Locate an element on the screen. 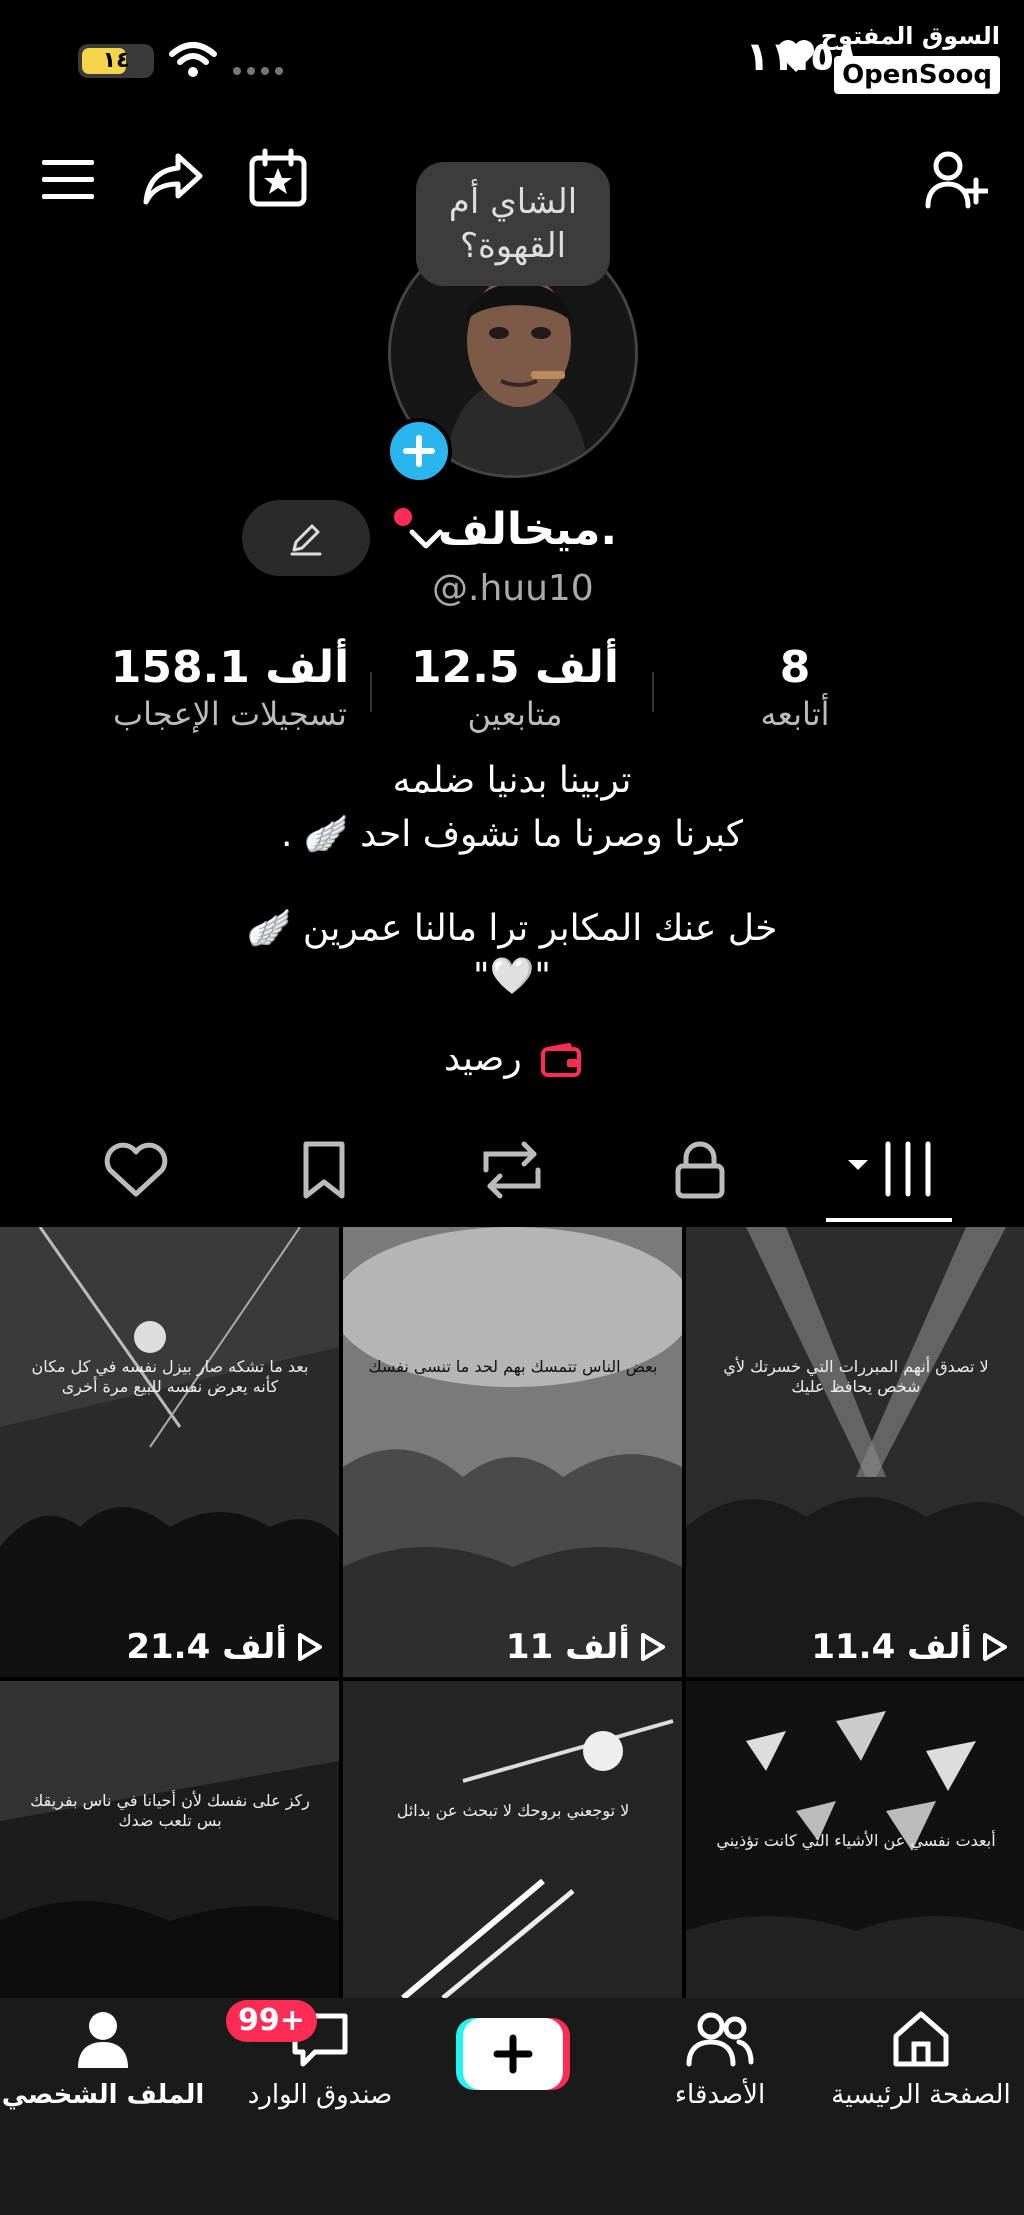 The image size is (1024, 2215). following-count: 8 is located at coordinates (795, 667).